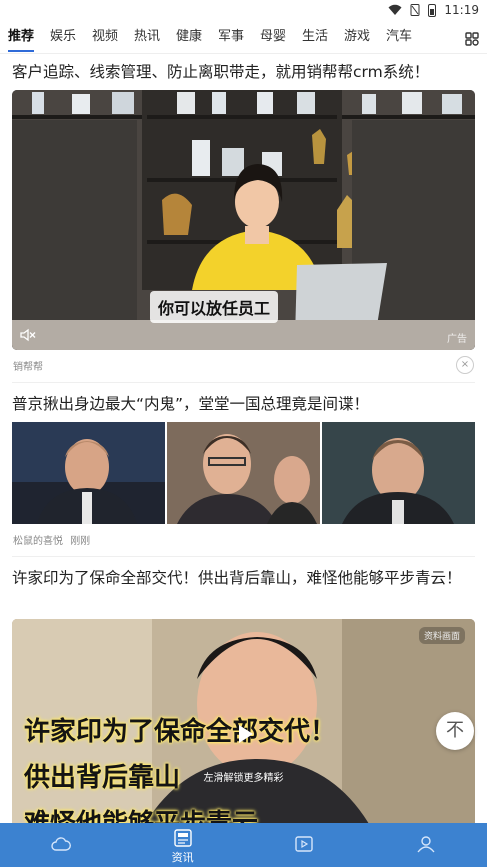  What do you see at coordinates (180, 732) in the screenshot?
I see `video-subtitle-line-1: 许家印为了保命全部交代！` at bounding box center [180, 732].